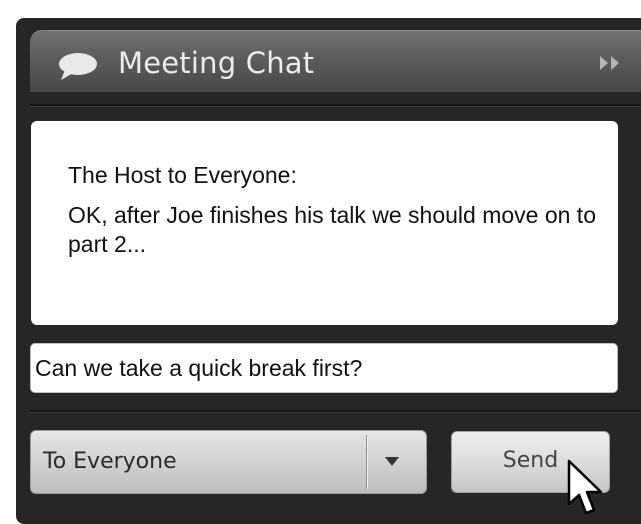 The width and height of the screenshot is (641, 524). I want to click on chevron-down-icon, so click(392, 461).